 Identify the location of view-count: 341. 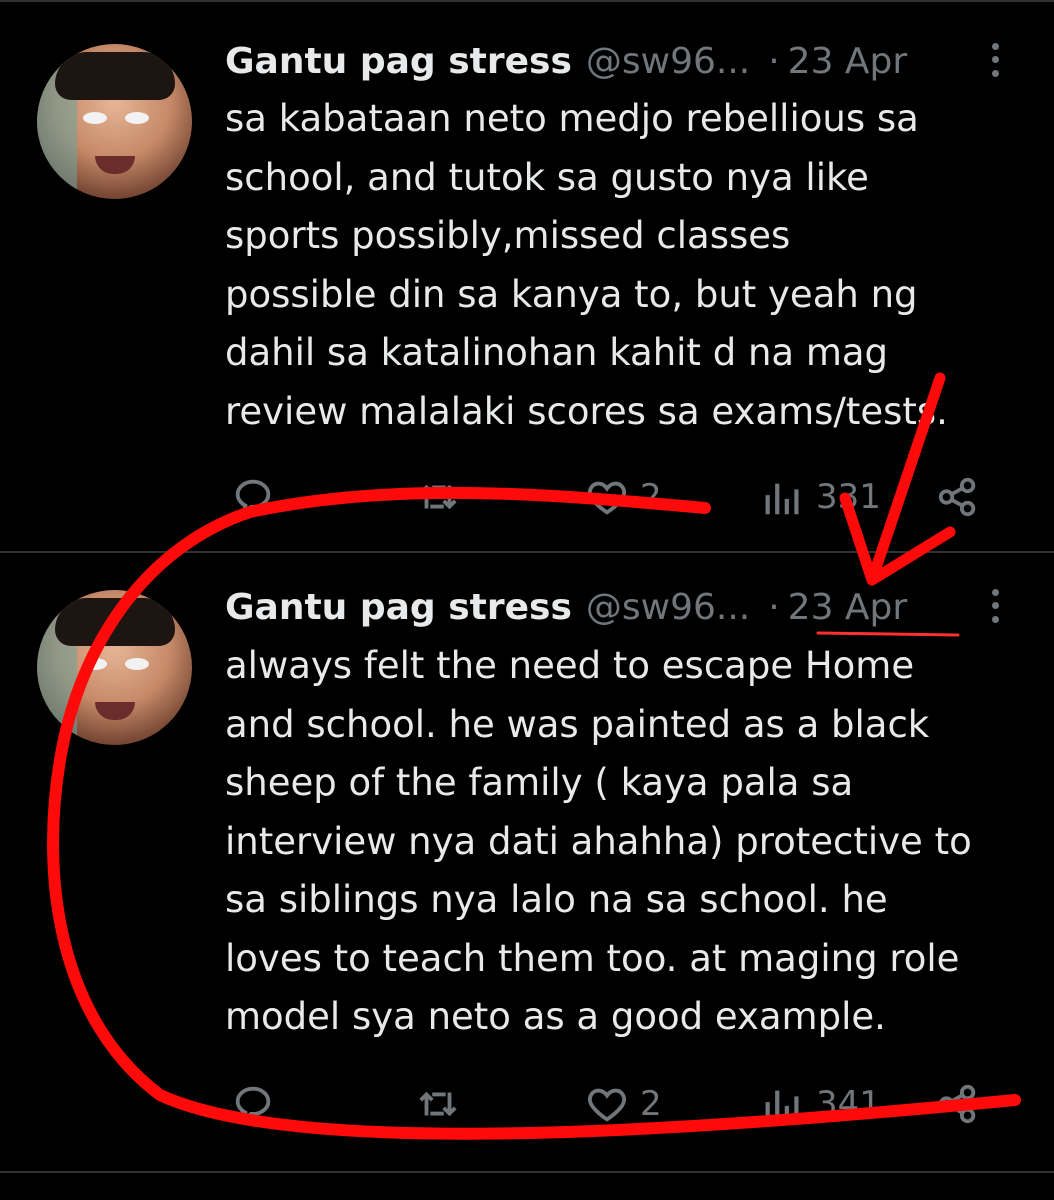
(848, 1104).